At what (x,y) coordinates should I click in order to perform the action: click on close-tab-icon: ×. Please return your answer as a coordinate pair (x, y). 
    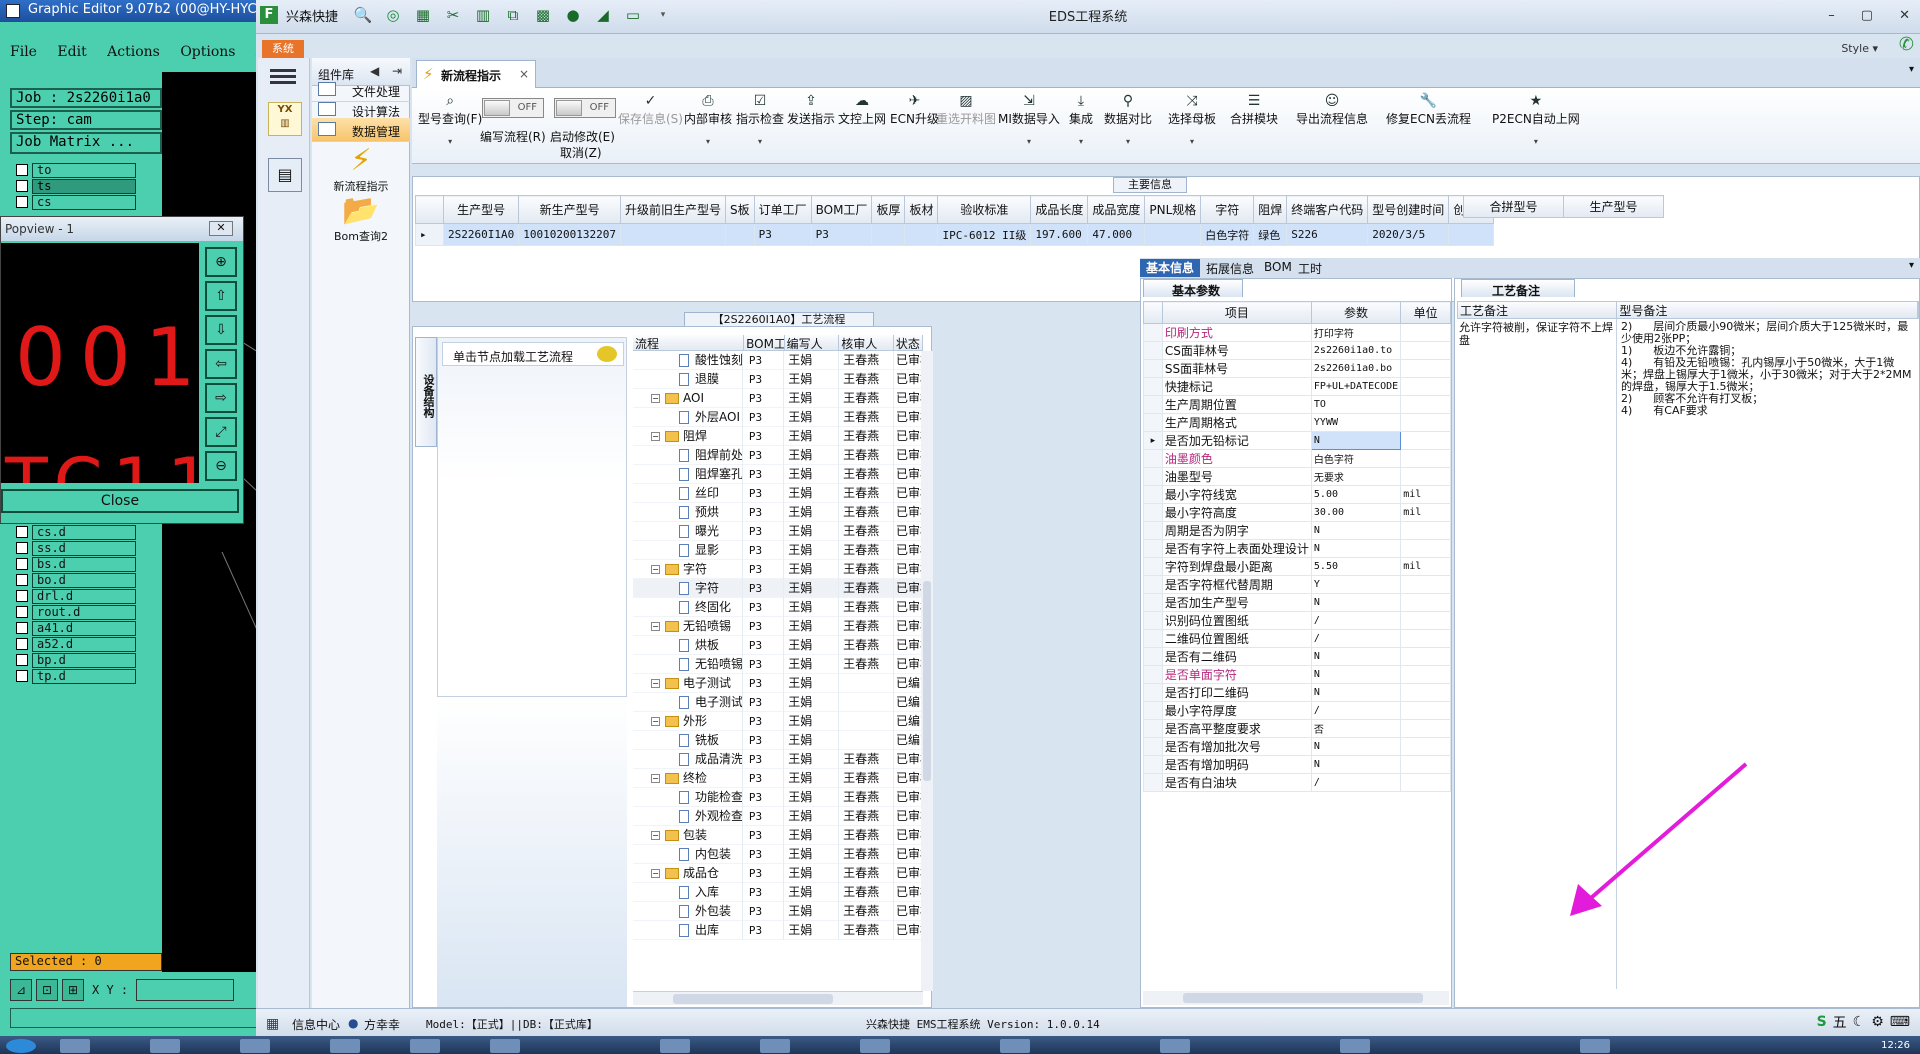
    Looking at the image, I should click on (524, 74).